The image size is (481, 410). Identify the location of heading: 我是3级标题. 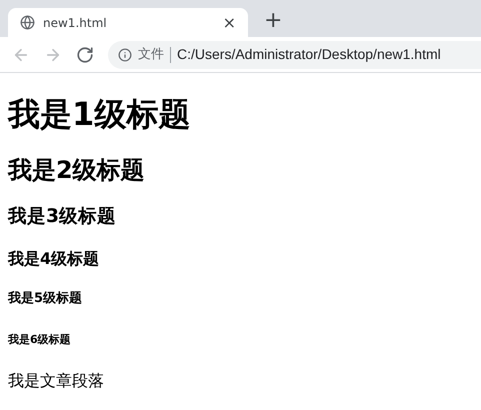
(62, 216).